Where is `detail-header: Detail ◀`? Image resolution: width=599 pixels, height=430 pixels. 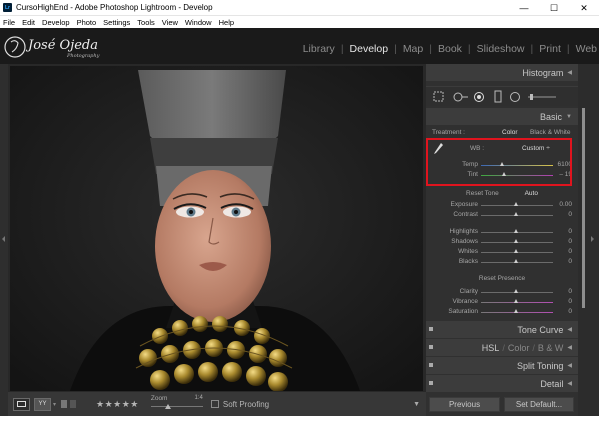
detail-header: Detail ◀ is located at coordinates (502, 383).